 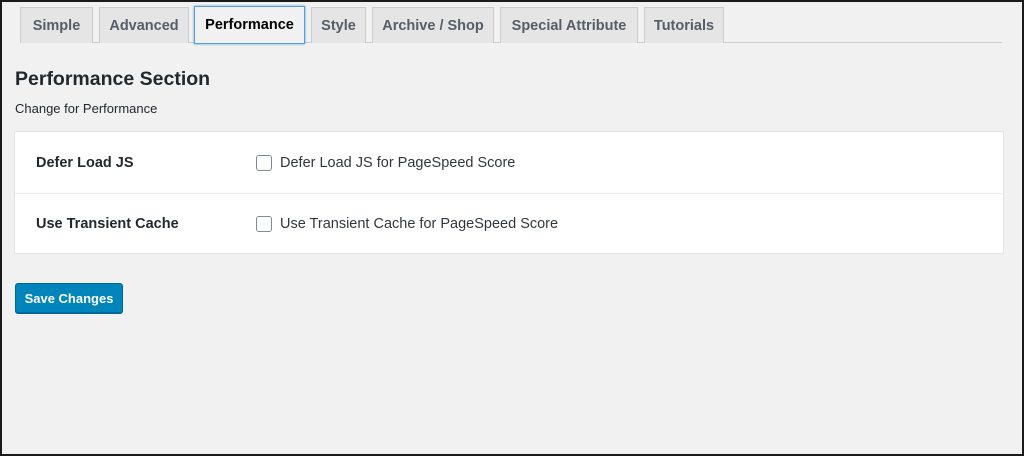 I want to click on save-changes-button: Save Changes, so click(x=69, y=298).